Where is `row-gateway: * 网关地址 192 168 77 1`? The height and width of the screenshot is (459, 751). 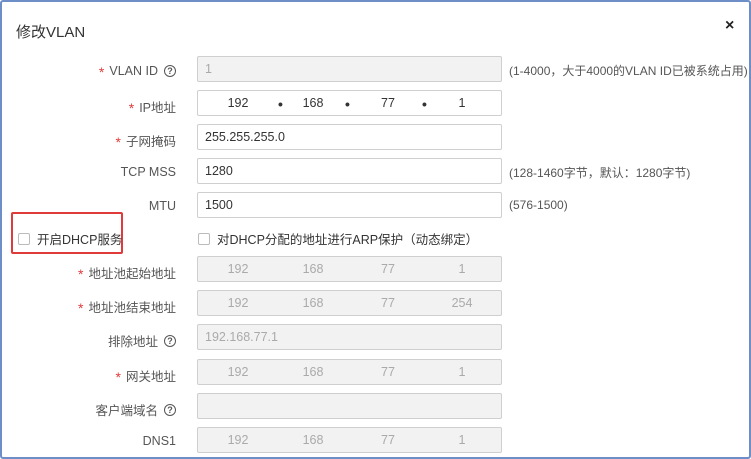
row-gateway: * 网关地址 192 168 77 1 is located at coordinates (375, 374).